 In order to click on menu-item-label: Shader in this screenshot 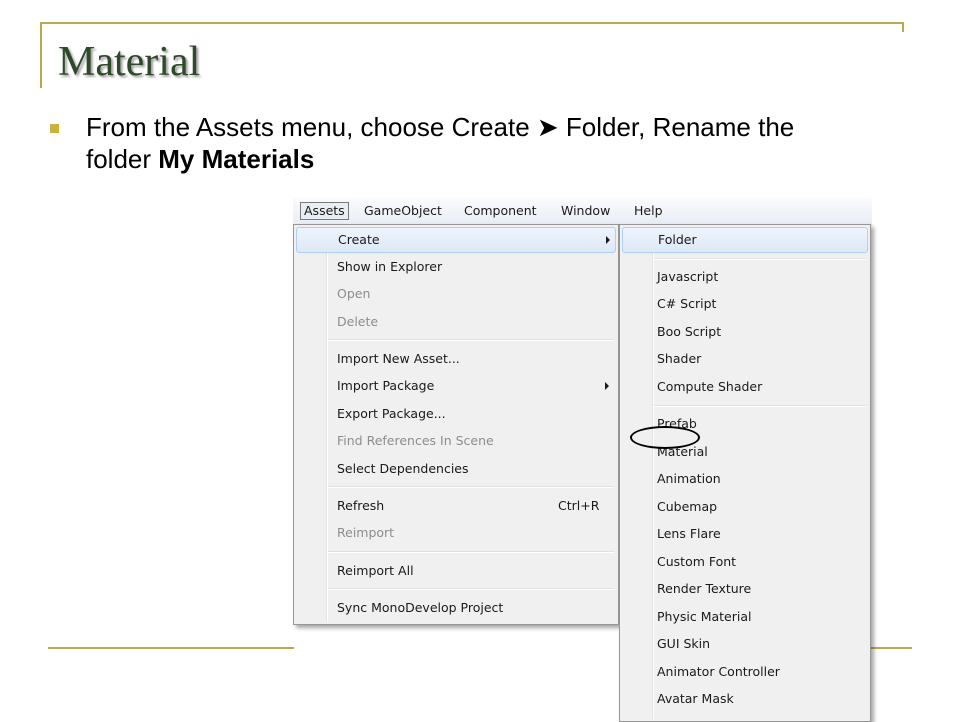, I will do `click(679, 358)`.